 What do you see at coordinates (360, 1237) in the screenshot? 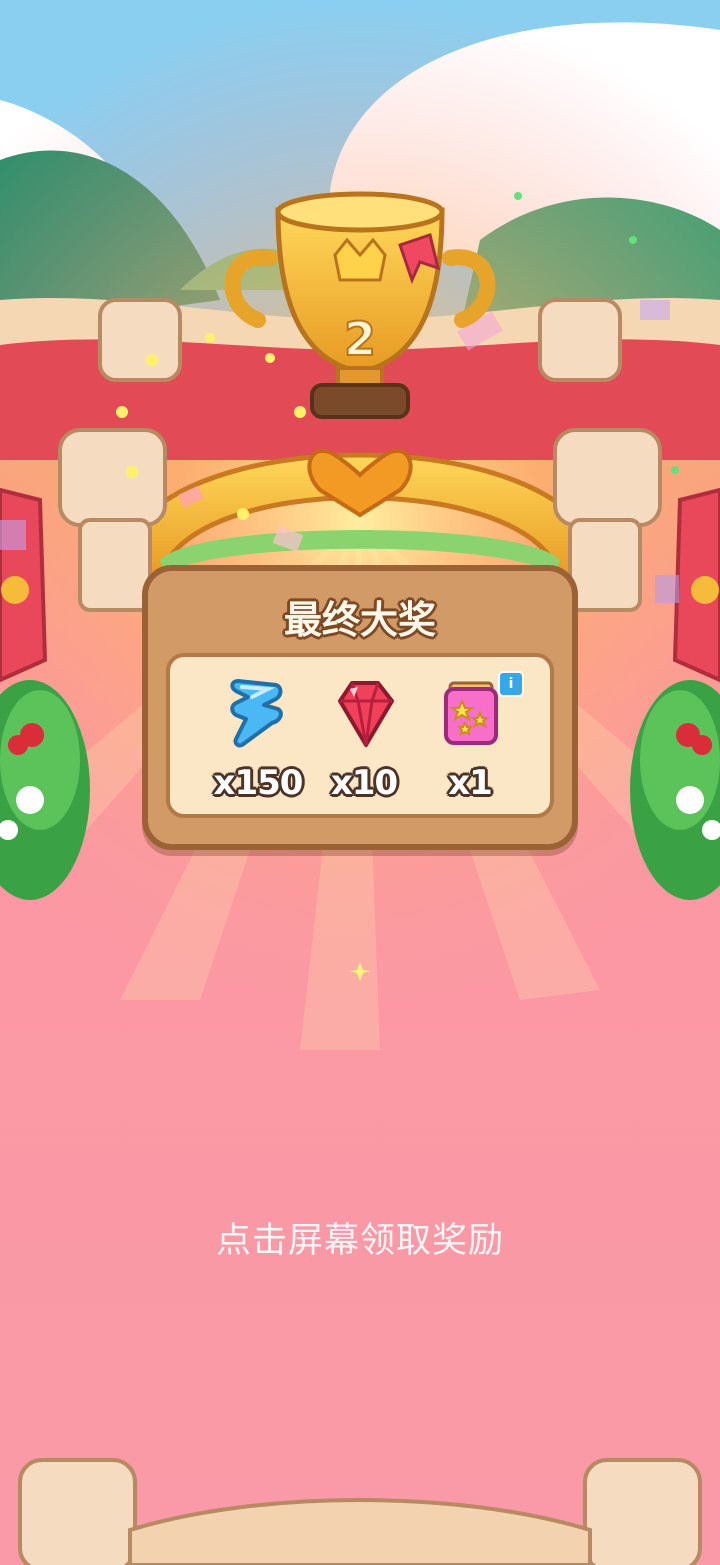
I see `tap-to-claim-prompt: 点击屏幕领取奖励` at bounding box center [360, 1237].